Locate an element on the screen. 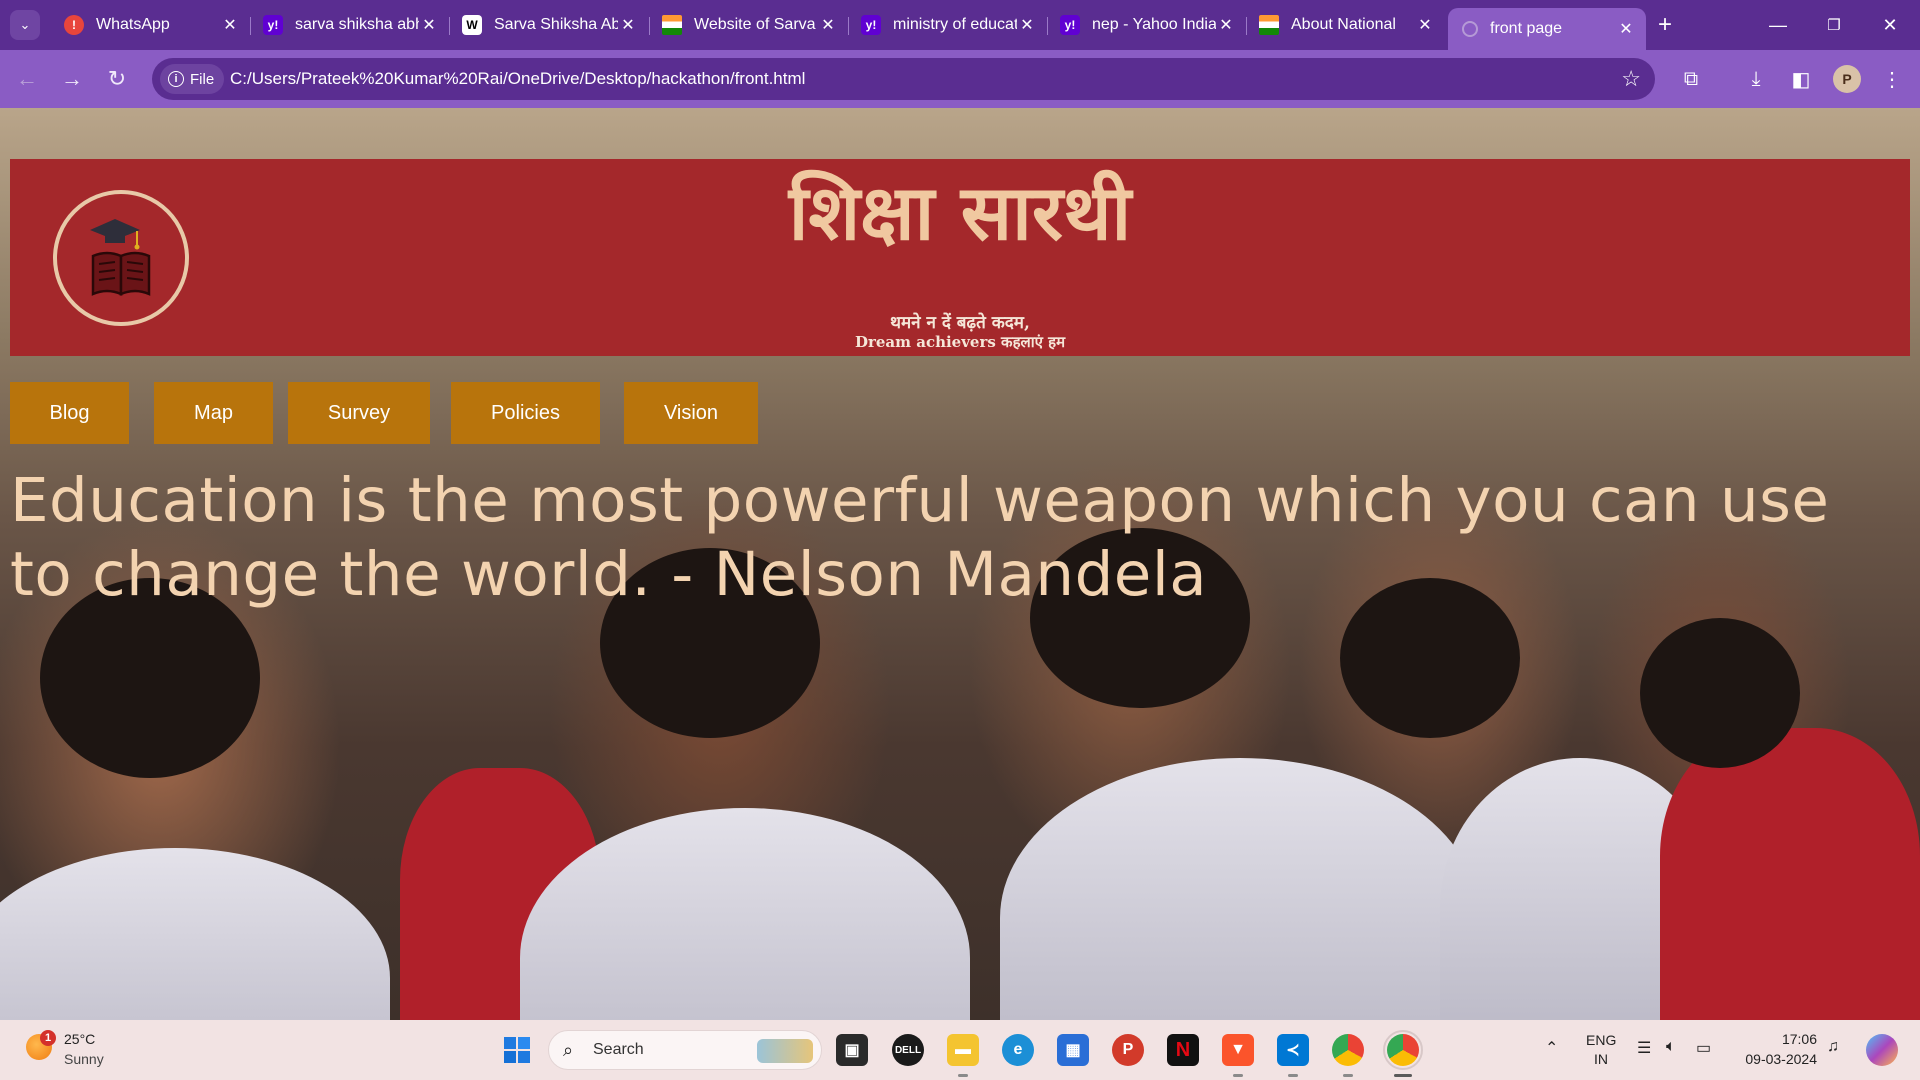 The image size is (1920, 1080). globe-icon is located at coordinates (1470, 29).